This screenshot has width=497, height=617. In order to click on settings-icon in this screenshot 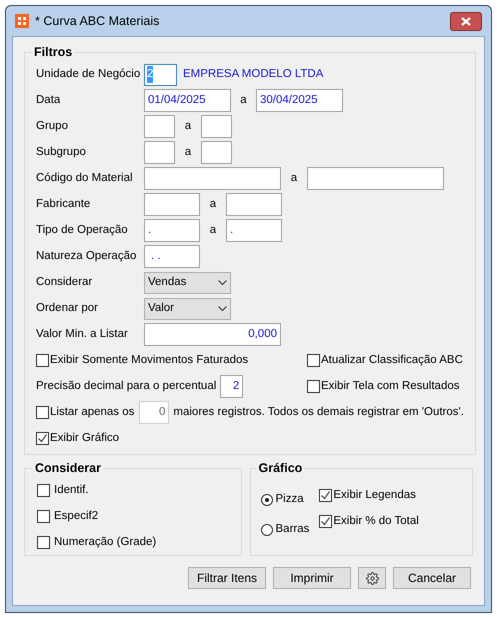, I will do `click(372, 578)`.